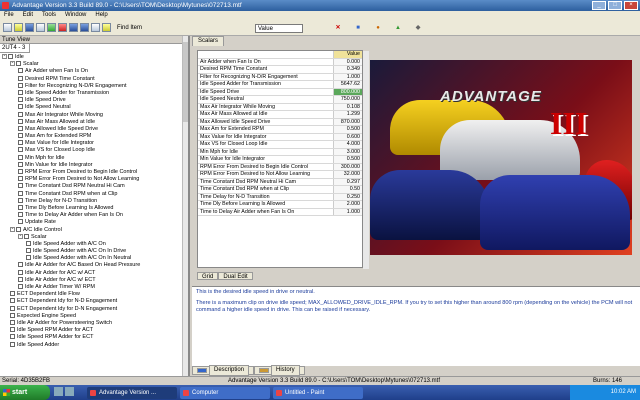 Image resolution: width=640 pixels, height=400 pixels. What do you see at coordinates (92, 330) in the screenshot?
I see `tree-item: Idle Speed RPM Adder for ACT` at bounding box center [92, 330].